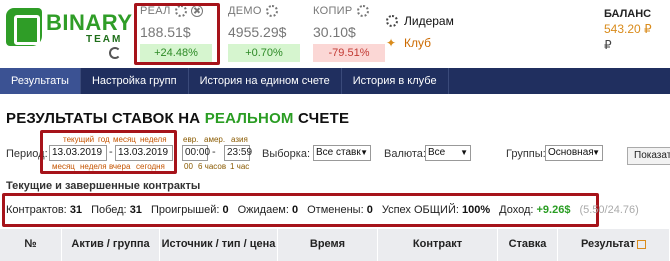 This screenshot has height=261, width=670. I want to click on stat-income: Доход: +9.26$, so click(534, 210).